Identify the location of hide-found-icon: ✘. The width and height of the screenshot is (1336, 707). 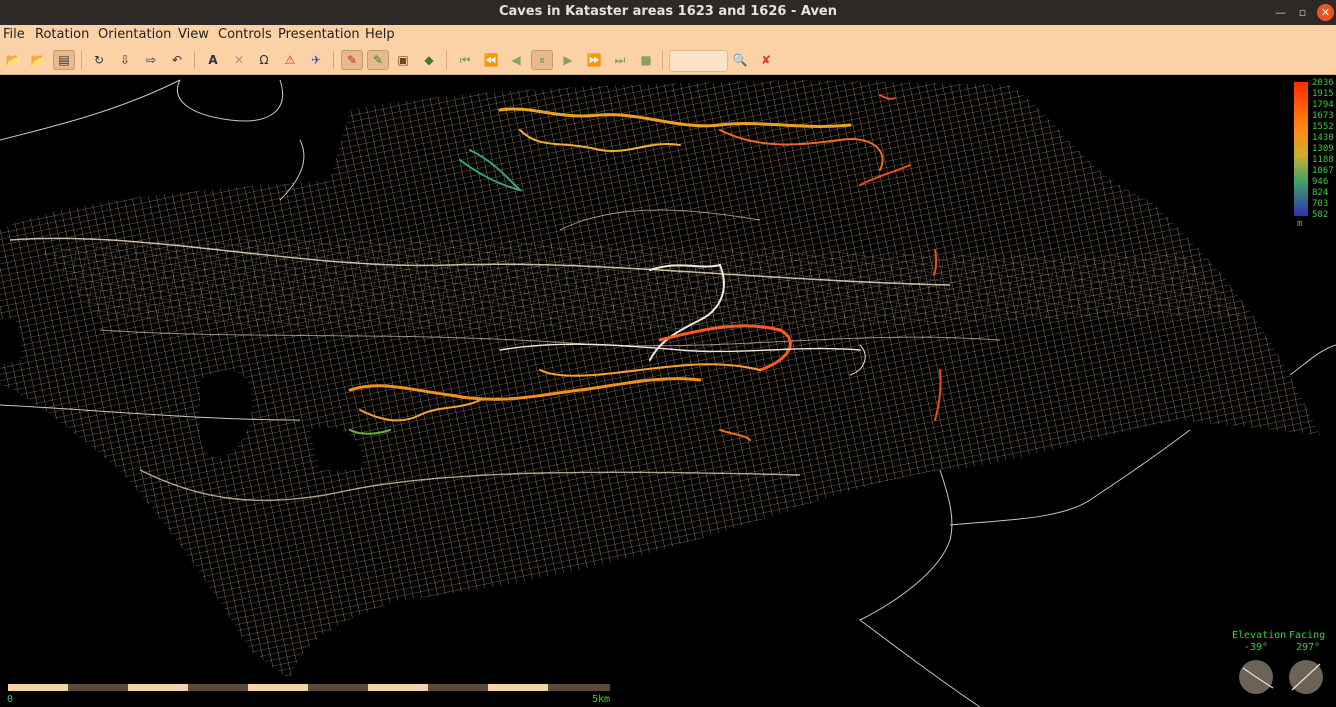
(766, 60).